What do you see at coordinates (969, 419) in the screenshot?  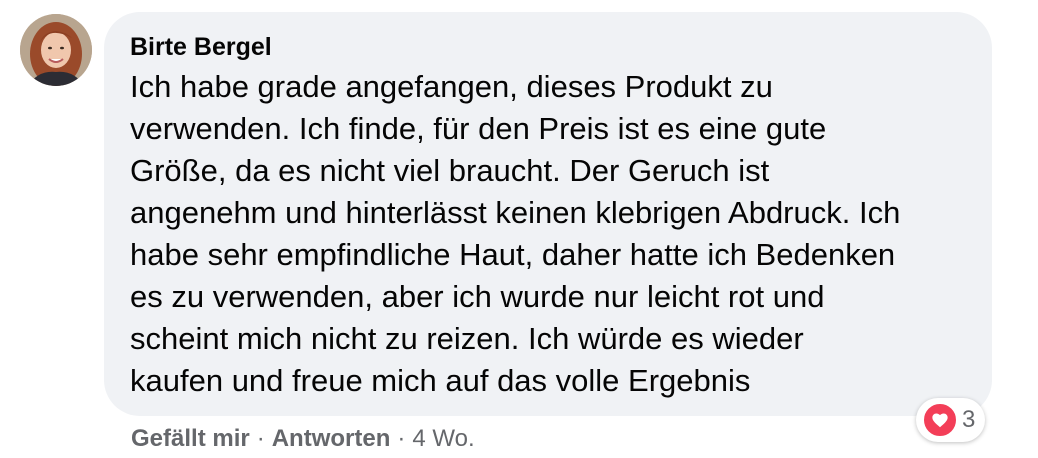 I see `reaction-count: 3` at bounding box center [969, 419].